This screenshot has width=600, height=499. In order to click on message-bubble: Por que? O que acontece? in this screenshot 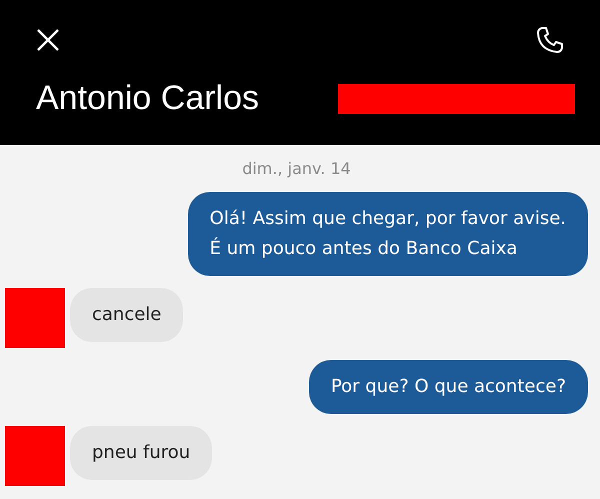, I will do `click(448, 387)`.